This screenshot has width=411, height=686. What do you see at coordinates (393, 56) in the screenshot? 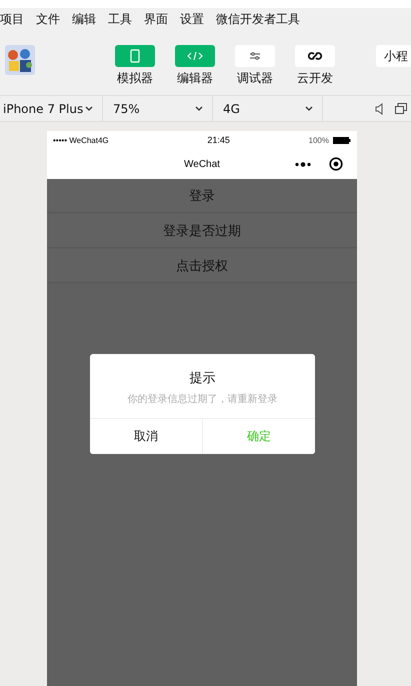
I see `mini-program-button: 小程` at bounding box center [393, 56].